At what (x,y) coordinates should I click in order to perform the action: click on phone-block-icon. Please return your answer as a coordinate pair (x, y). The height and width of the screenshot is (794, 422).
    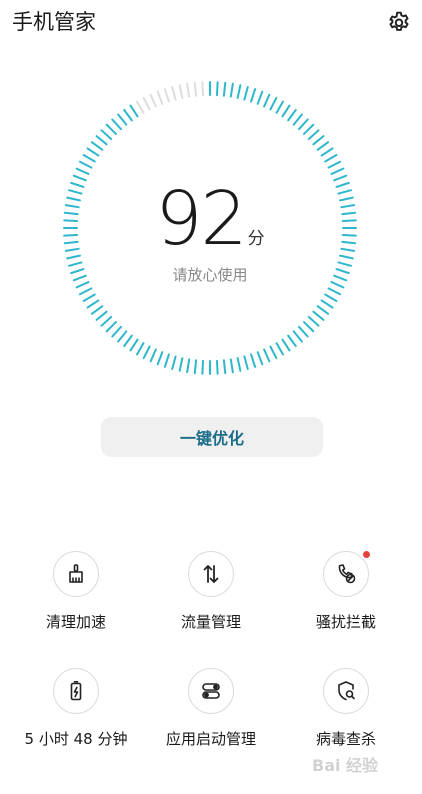
    Looking at the image, I should click on (347, 574).